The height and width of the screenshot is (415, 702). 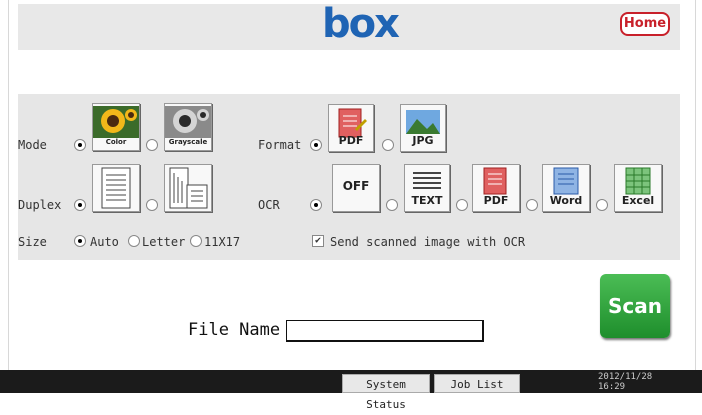 I want to click on ocr-word-radio, so click(x=532, y=205).